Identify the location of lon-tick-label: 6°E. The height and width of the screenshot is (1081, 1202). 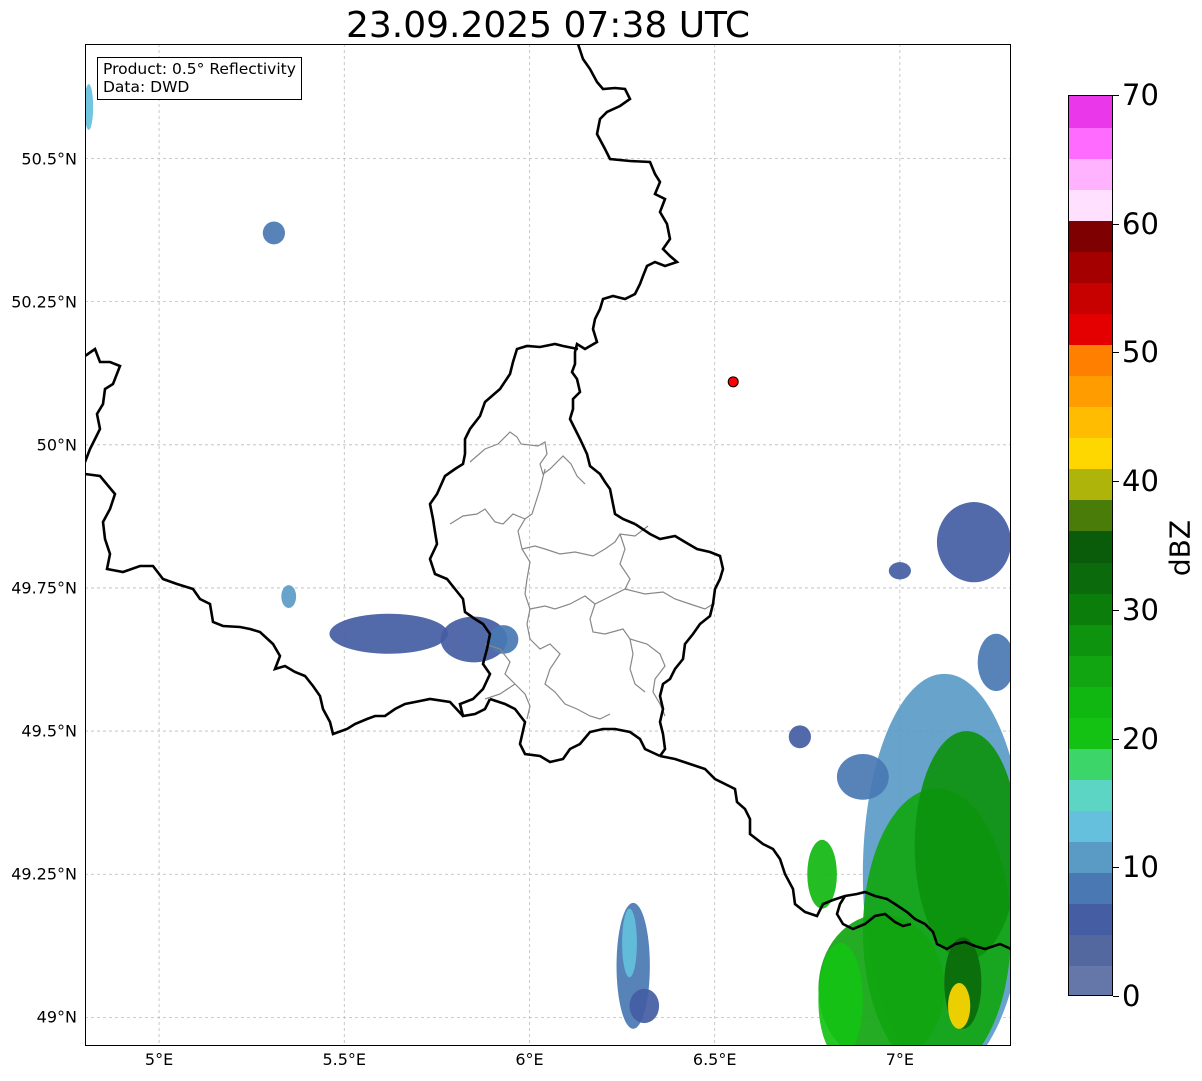
(529, 1059).